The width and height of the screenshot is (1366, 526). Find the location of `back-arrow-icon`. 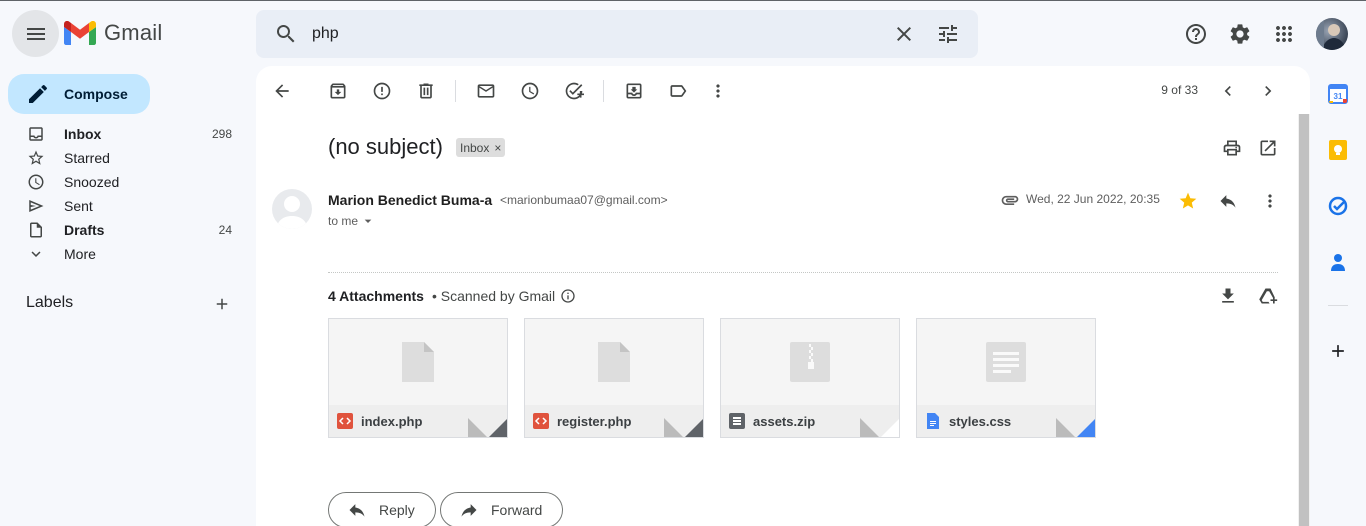

back-arrow-icon is located at coordinates (282, 91).